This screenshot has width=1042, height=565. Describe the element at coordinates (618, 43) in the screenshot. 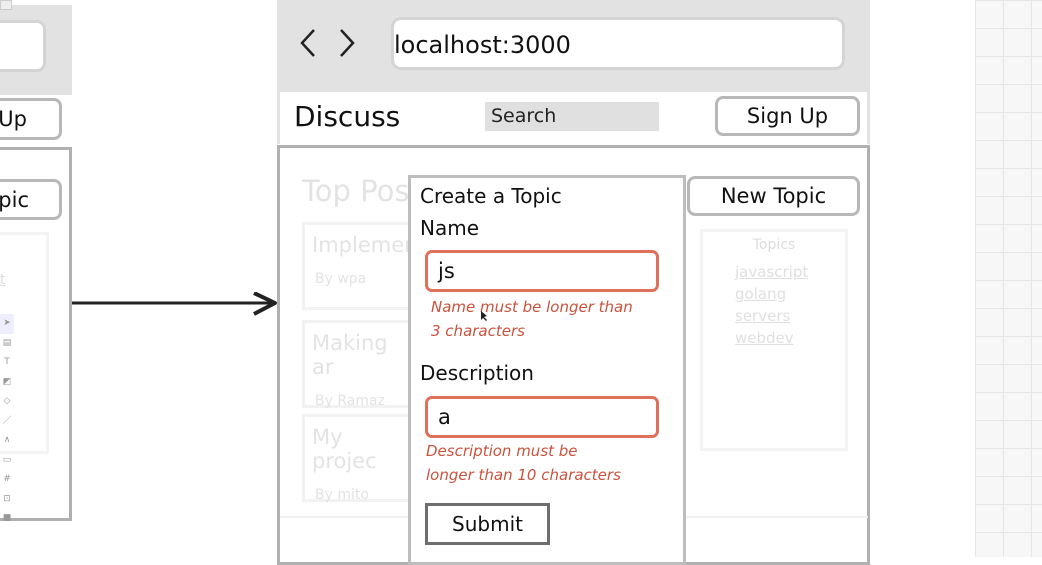

I see `url-bar: localhost:3000` at that location.